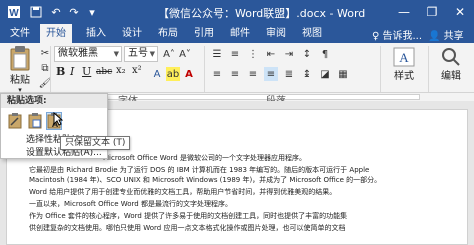 Image resolution: width=474 pixels, height=245 pixels. I want to click on borders-icon: ▦, so click(343, 74).